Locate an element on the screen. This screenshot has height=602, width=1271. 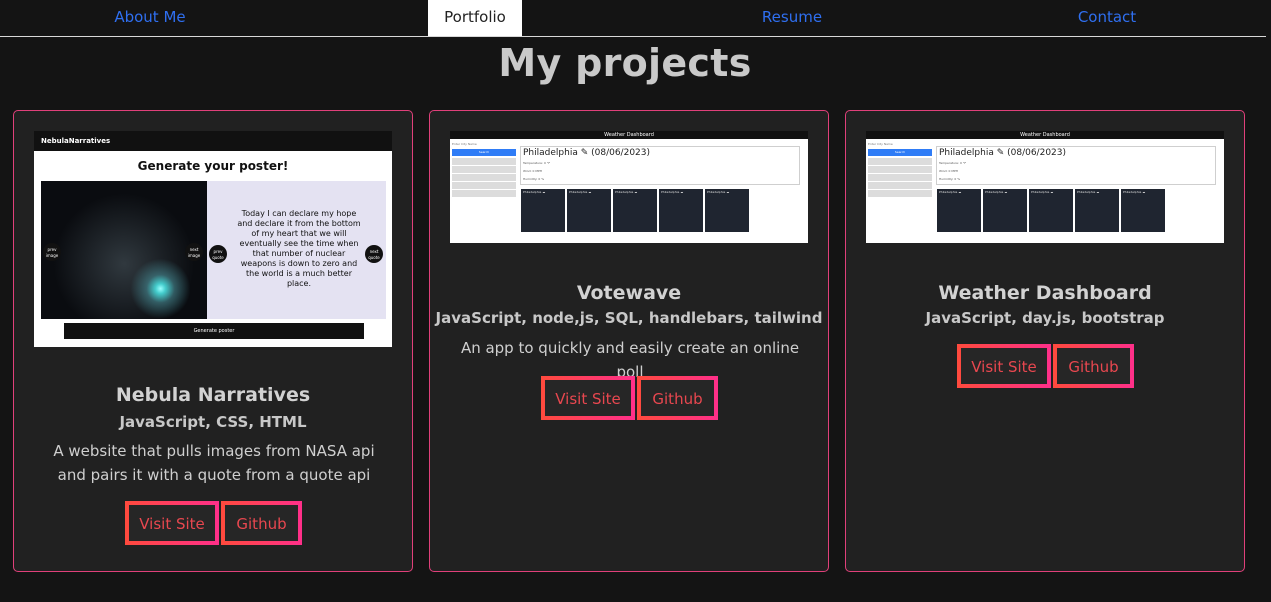
project-title: Votewave is located at coordinates (629, 293).